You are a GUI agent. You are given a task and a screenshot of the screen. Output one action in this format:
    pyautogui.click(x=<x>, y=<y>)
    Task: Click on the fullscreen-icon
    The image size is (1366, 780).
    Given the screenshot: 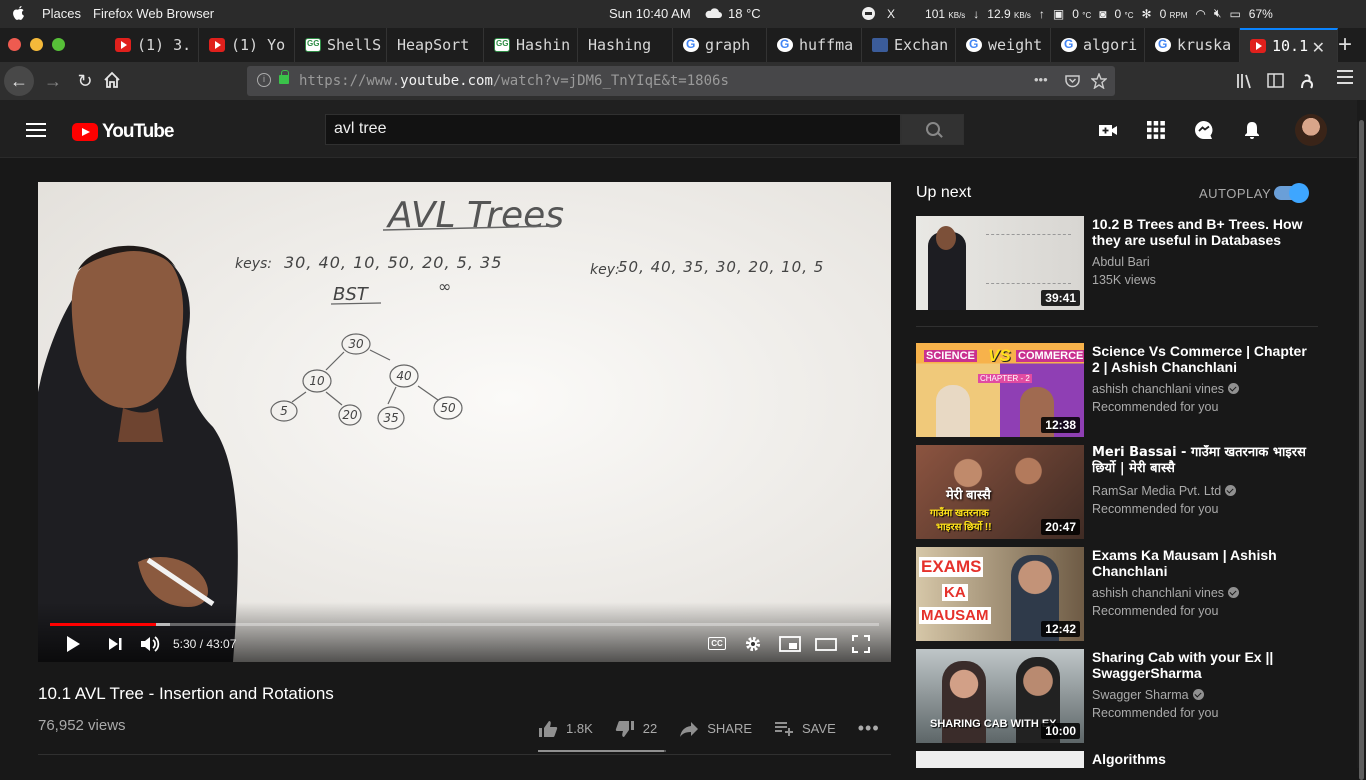 What is the action you would take?
    pyautogui.click(x=861, y=644)
    